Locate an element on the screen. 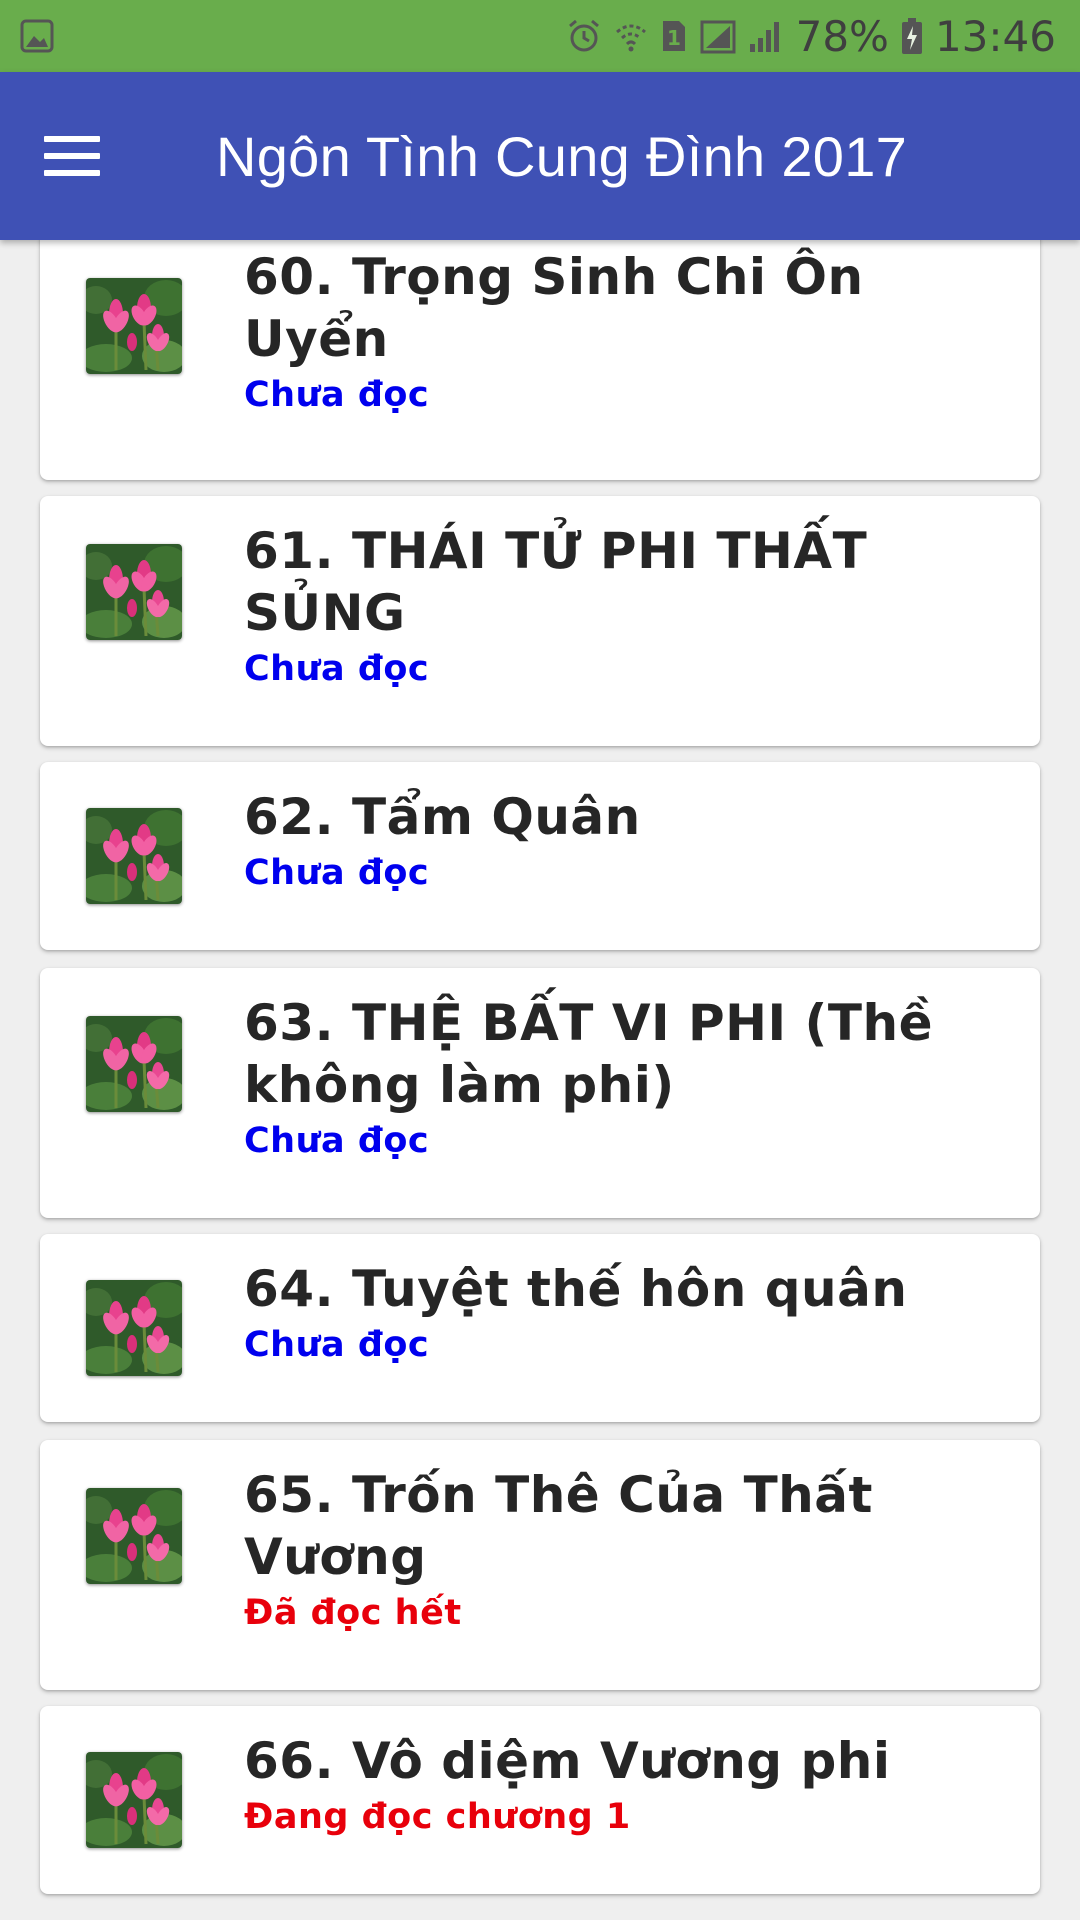  story-status: Đang đọc chương 1 is located at coordinates (437, 1817).